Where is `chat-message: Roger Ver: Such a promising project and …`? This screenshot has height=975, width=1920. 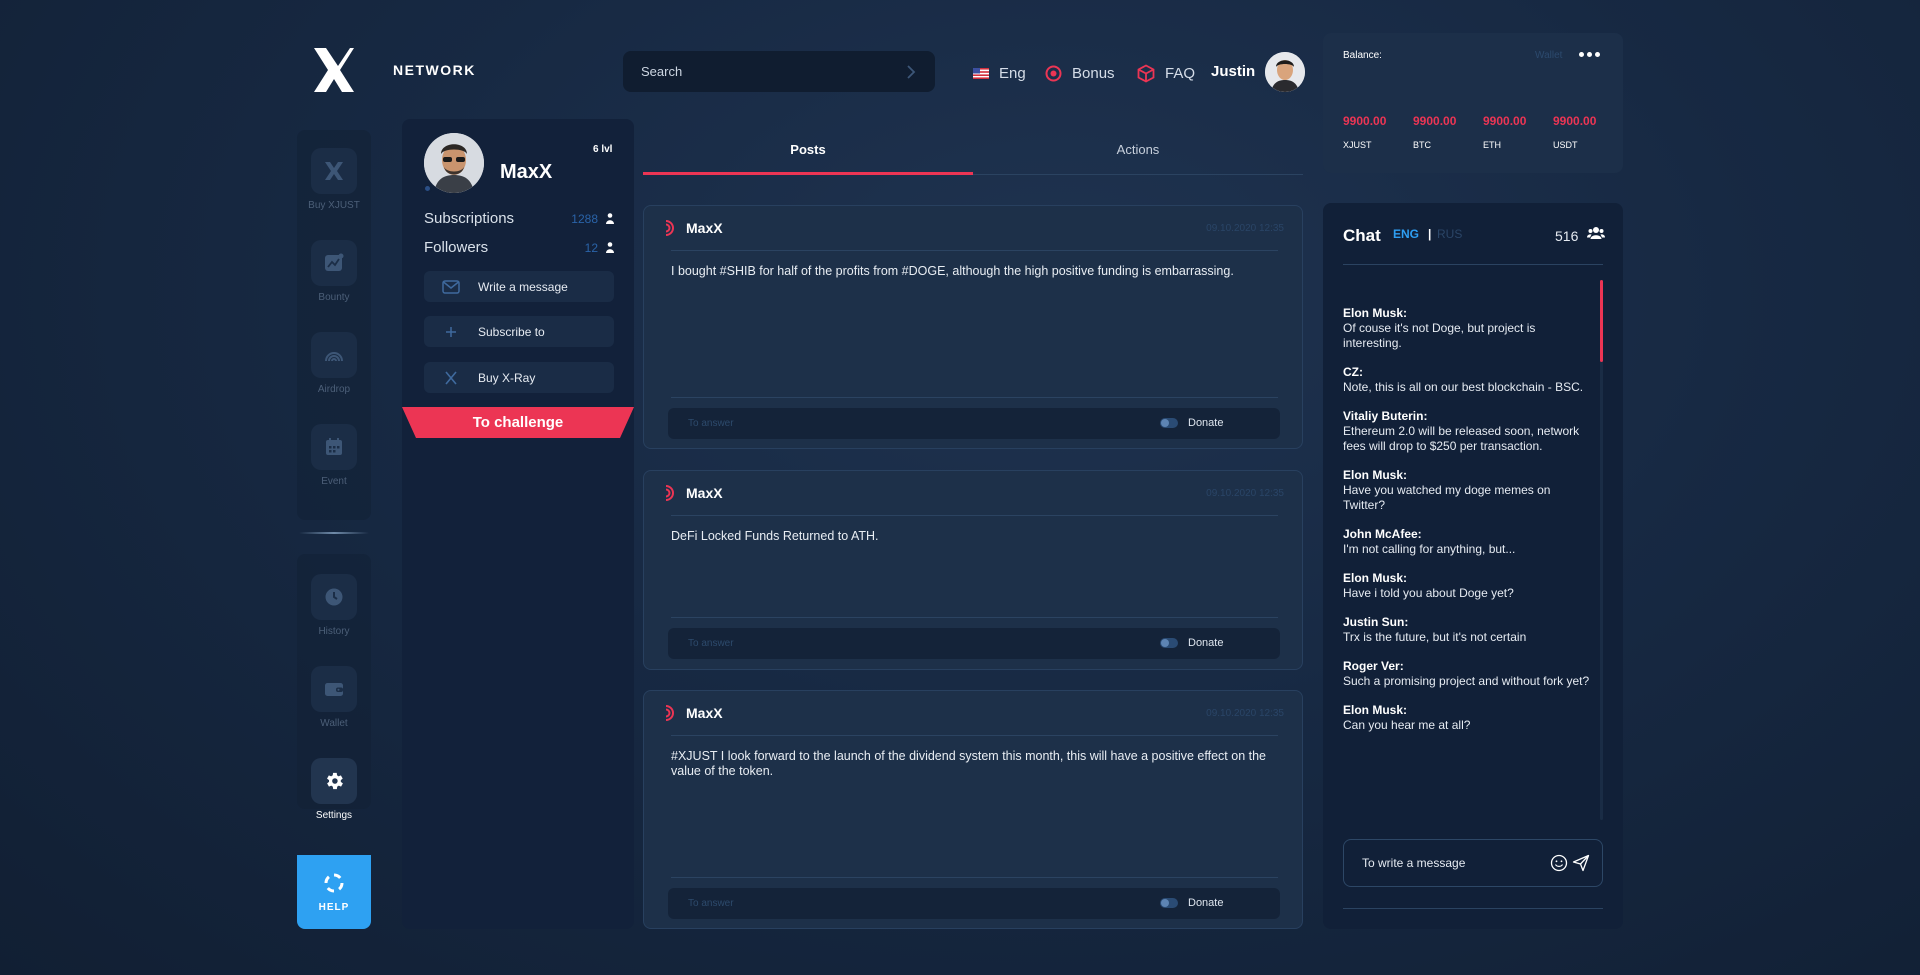
chat-message: Roger Ver: Such a promising project and … is located at coordinates (1468, 674).